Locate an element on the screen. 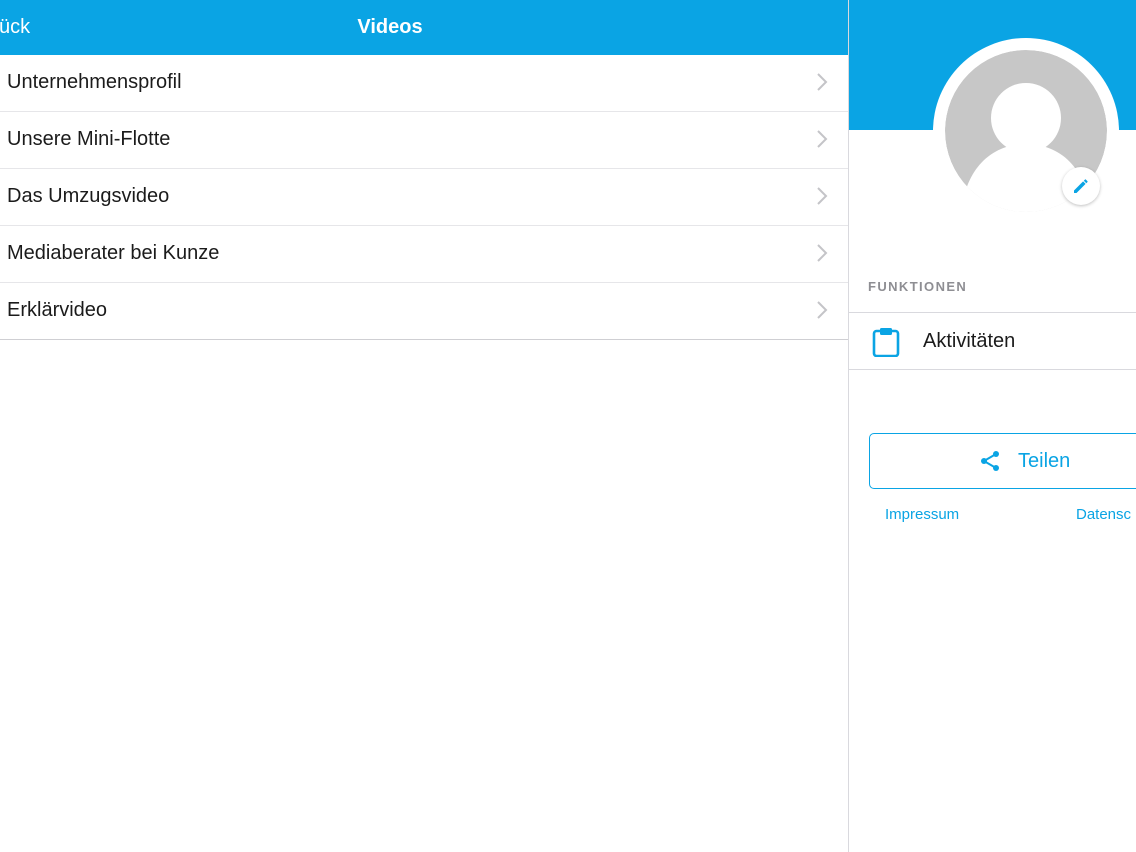 This screenshot has width=1136, height=852. list-item-label: Unsere Mini-Flotte is located at coordinates (89, 139).